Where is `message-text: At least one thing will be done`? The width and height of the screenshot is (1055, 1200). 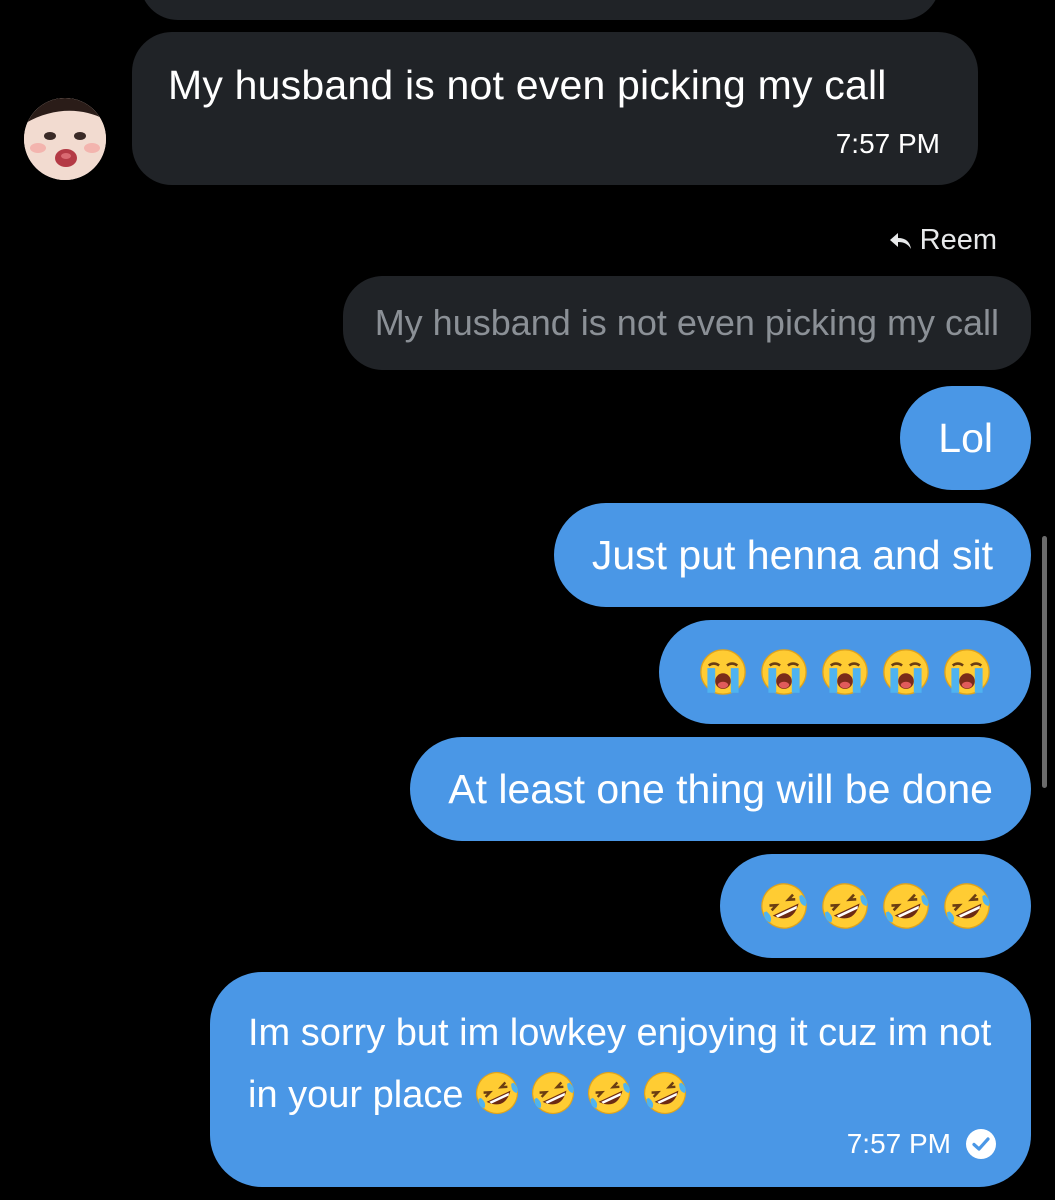
message-text: At least one thing will be done is located at coordinates (720, 788).